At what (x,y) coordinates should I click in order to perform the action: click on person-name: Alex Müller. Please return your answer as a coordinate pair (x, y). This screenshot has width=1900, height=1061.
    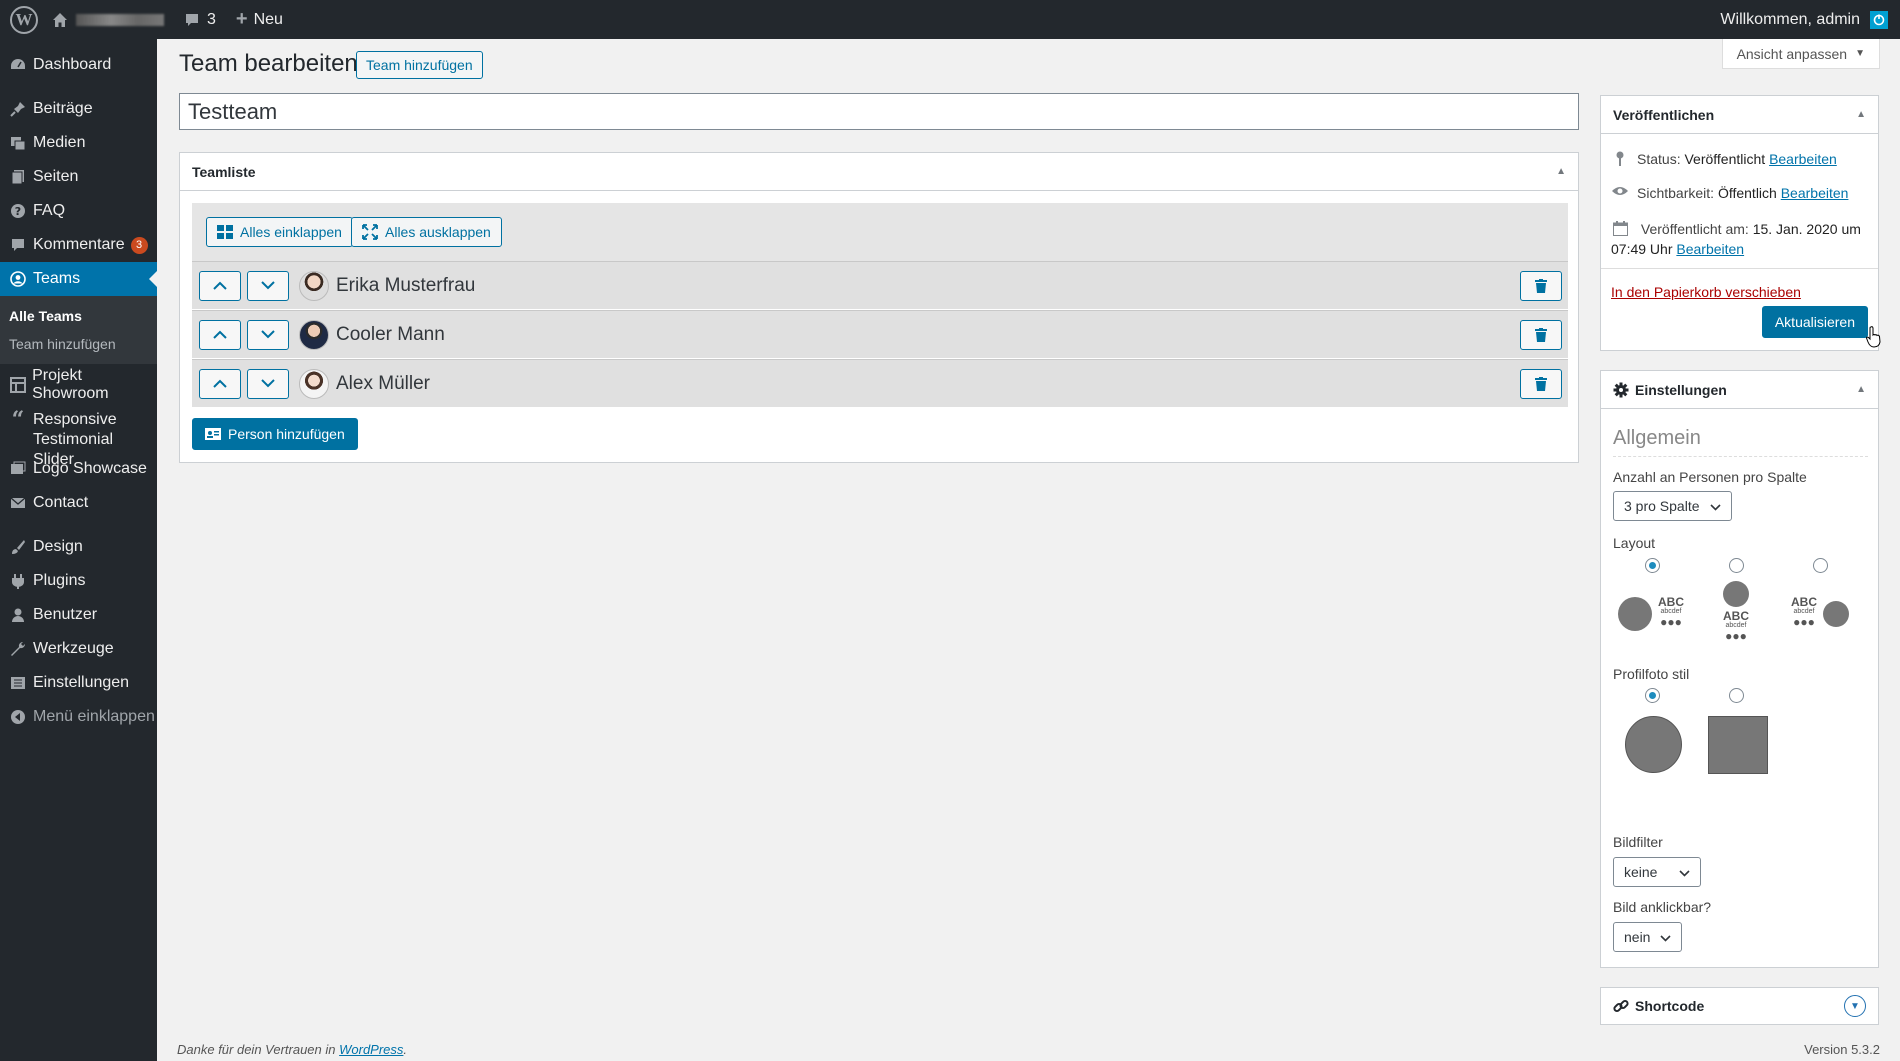
    Looking at the image, I should click on (383, 384).